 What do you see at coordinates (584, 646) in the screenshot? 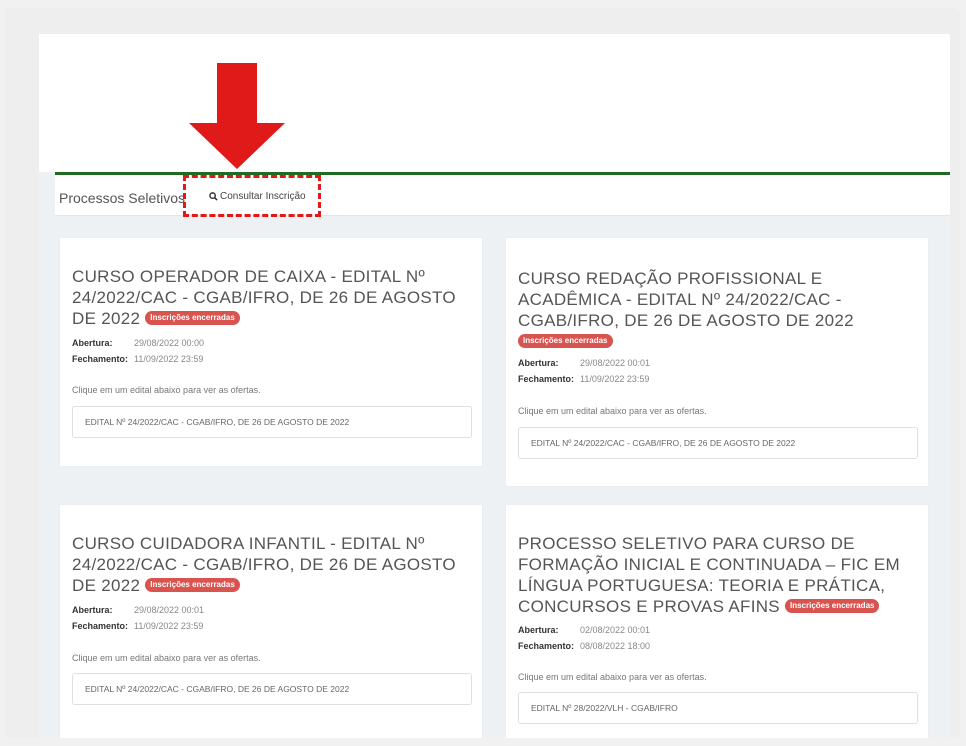
I see `fechamento-row: Fechamento: 08/08/2022 18:00` at bounding box center [584, 646].